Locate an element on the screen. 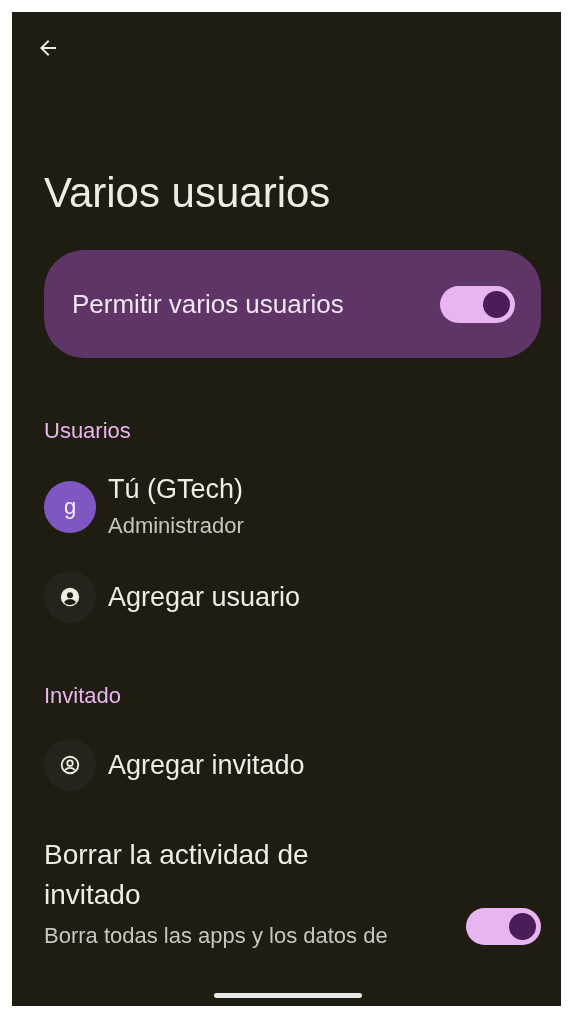 Image resolution: width=579 pixels, height=1024 pixels. action-item: Agregar invitado is located at coordinates (206, 765).